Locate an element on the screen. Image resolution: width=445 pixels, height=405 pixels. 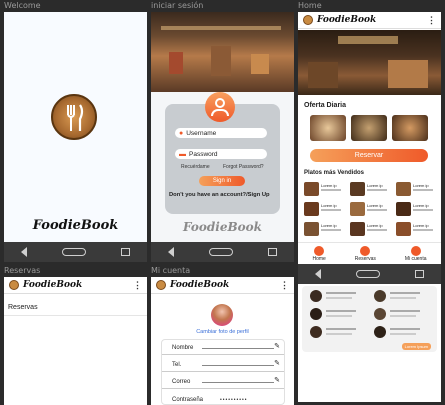
home-app-bar: FoodieBook ⋮ is located at coordinates (369, 20).